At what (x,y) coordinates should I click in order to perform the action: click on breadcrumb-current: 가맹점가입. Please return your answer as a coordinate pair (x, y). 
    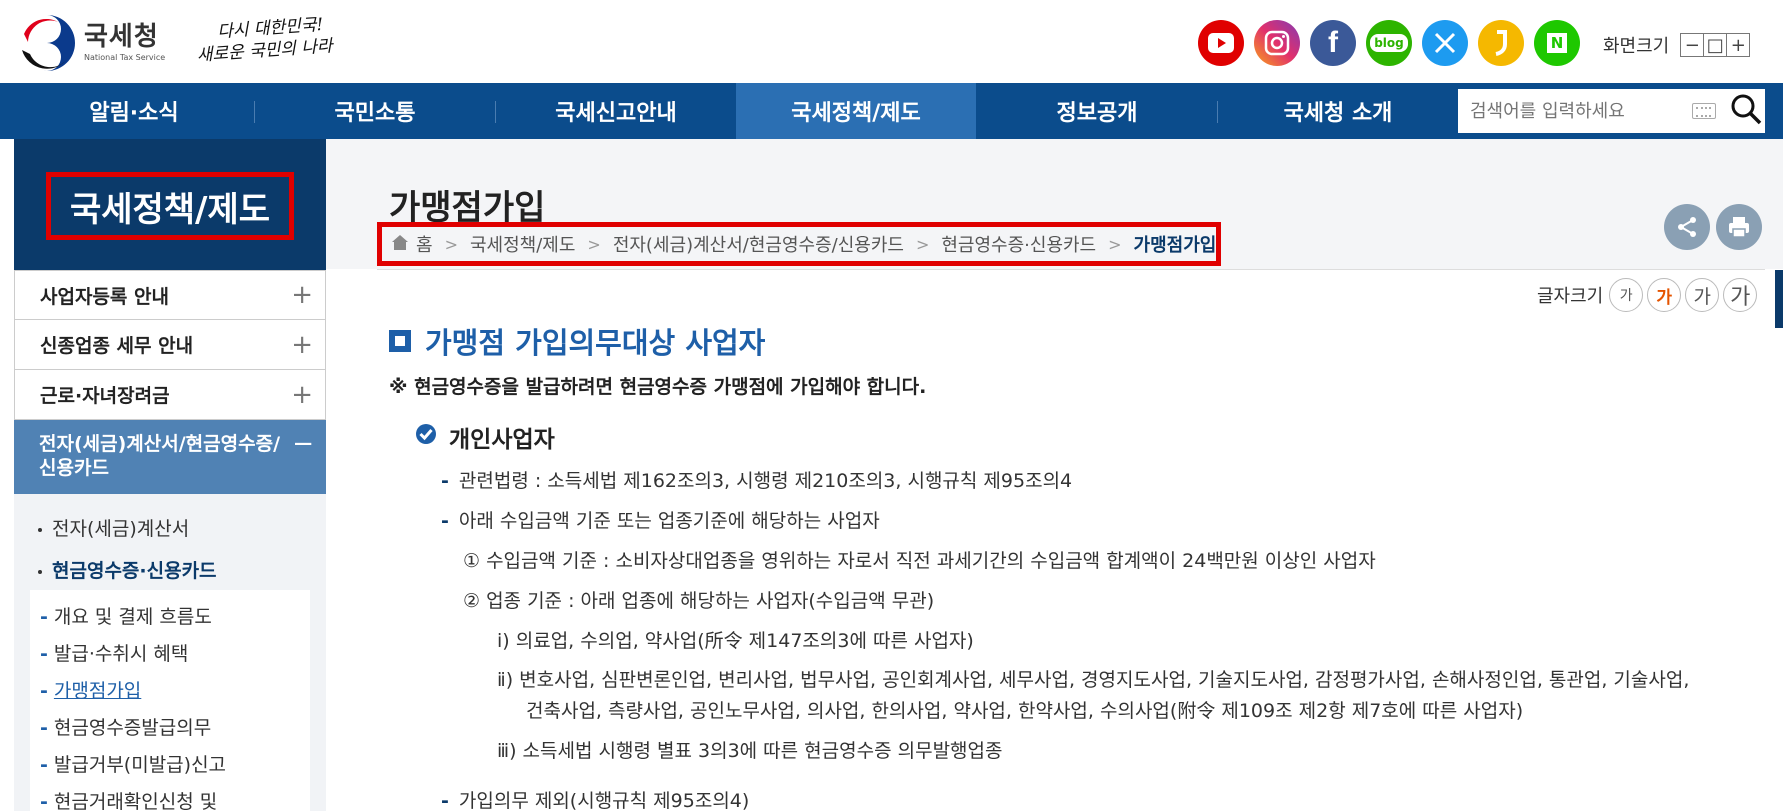
    Looking at the image, I should click on (1175, 245).